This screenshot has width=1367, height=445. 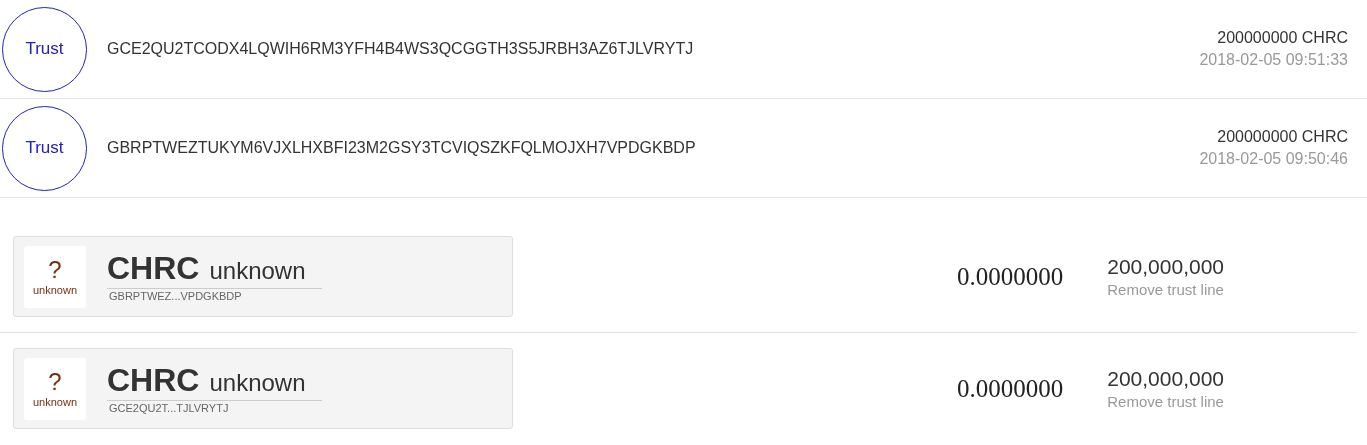 What do you see at coordinates (169, 407) in the screenshot?
I see `issuer-address: GCE2QU2T...TJLVRYTJ` at bounding box center [169, 407].